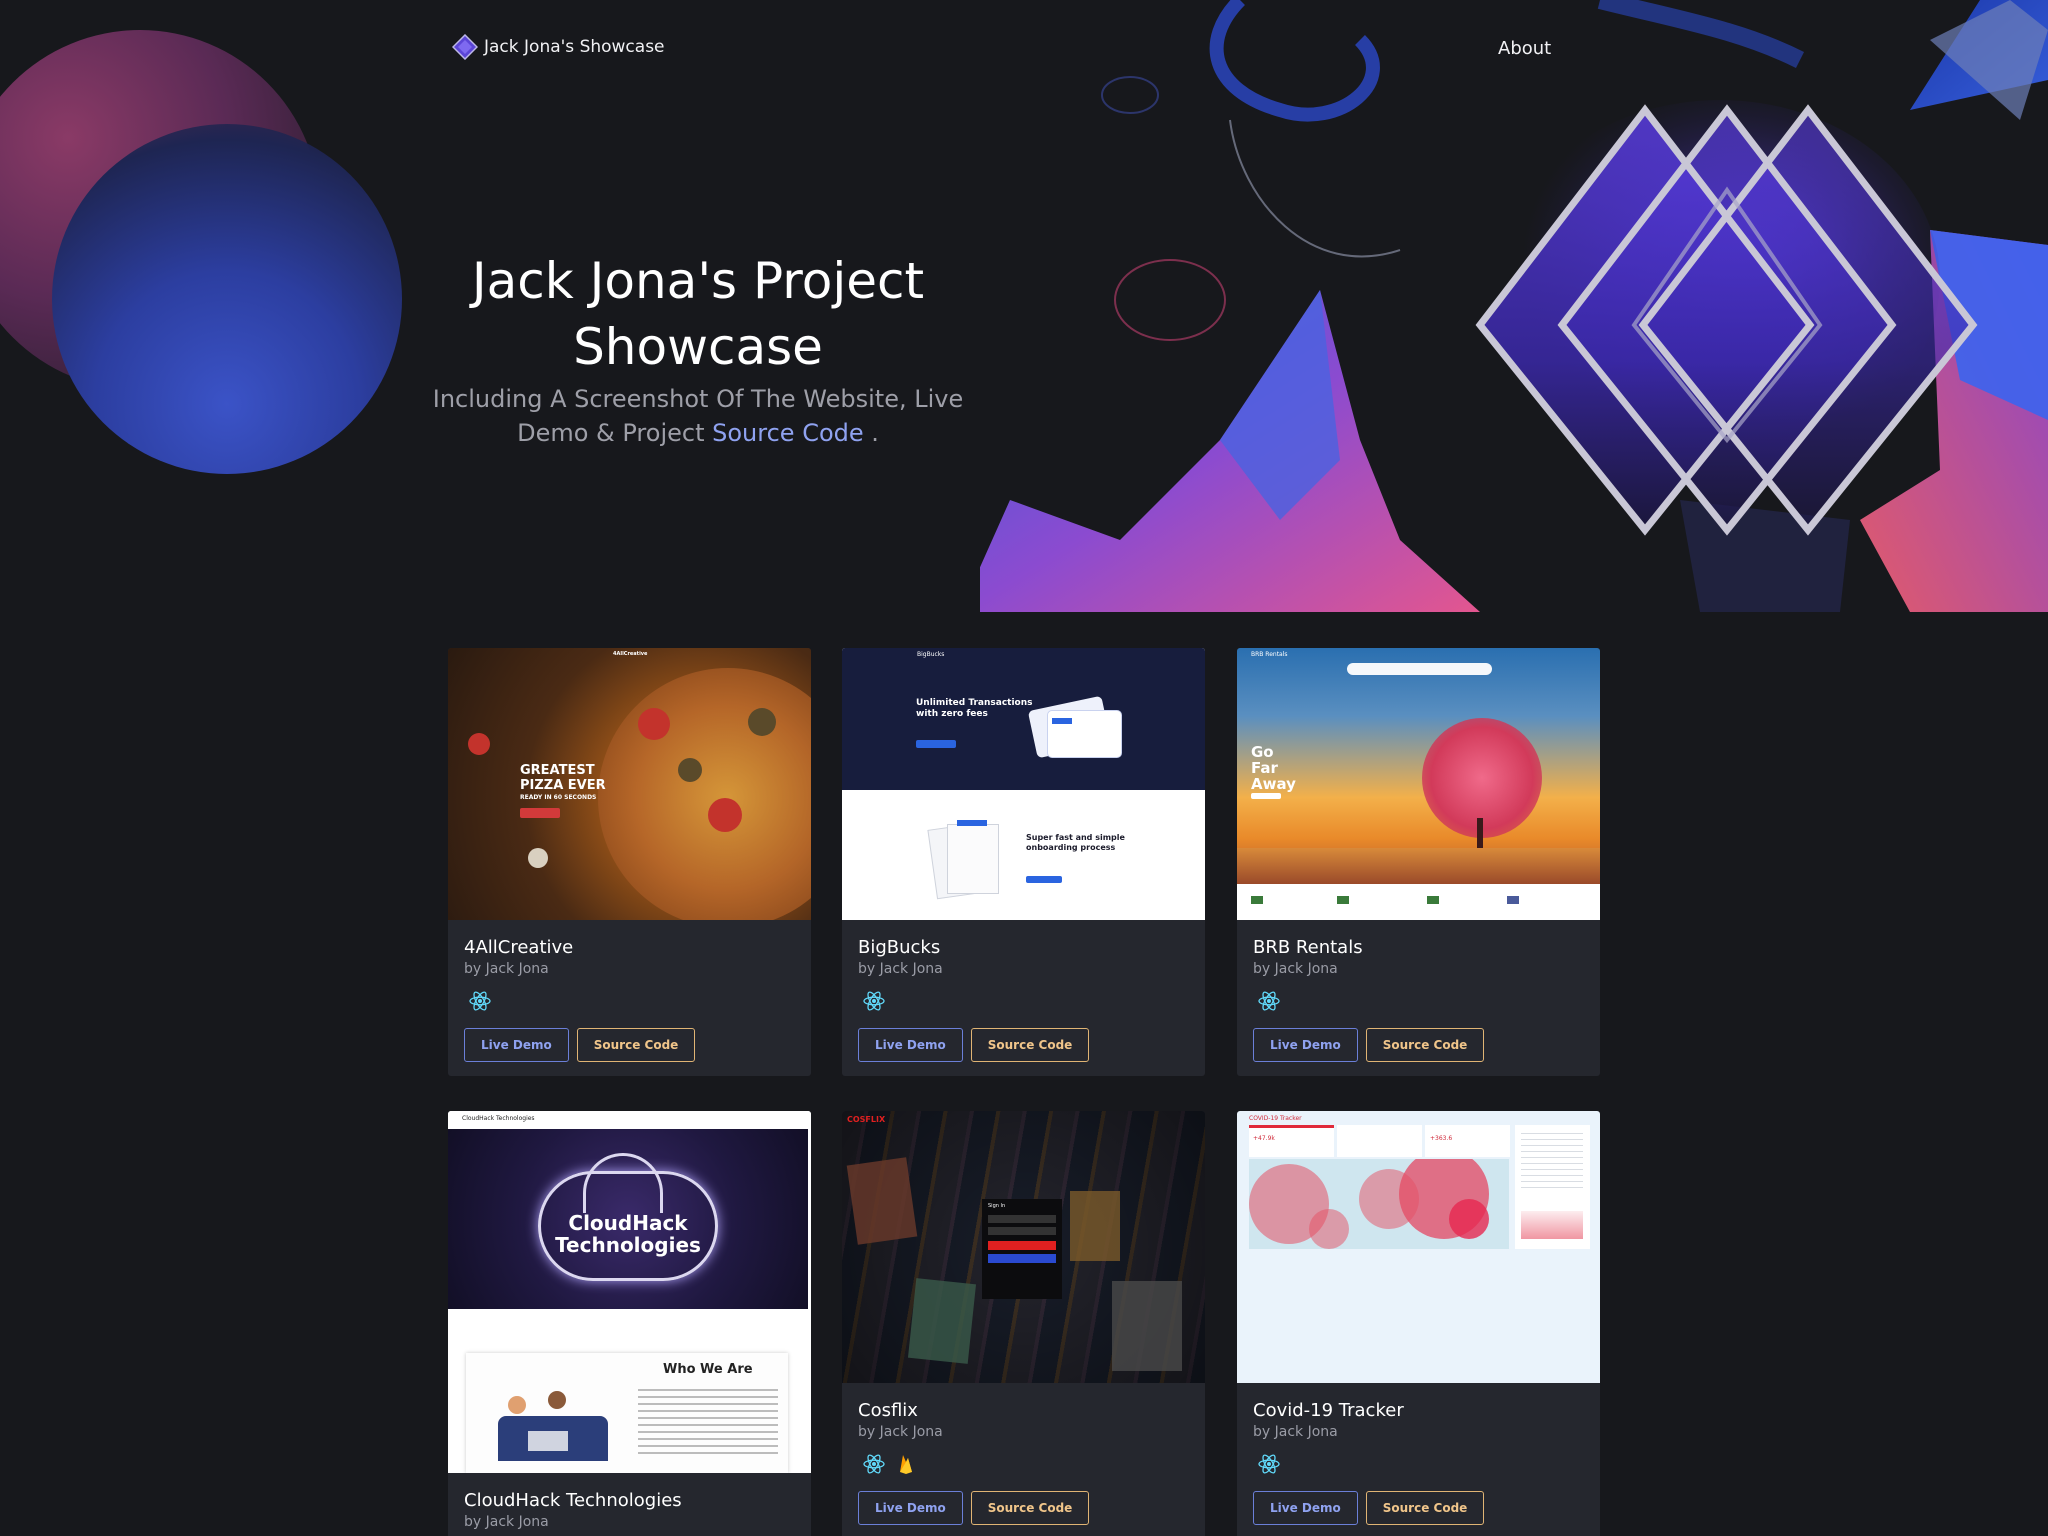 This screenshot has width=2048, height=1536. Describe the element at coordinates (997, 1206) in the screenshot. I see `thumb-form-title: Sign In` at that location.